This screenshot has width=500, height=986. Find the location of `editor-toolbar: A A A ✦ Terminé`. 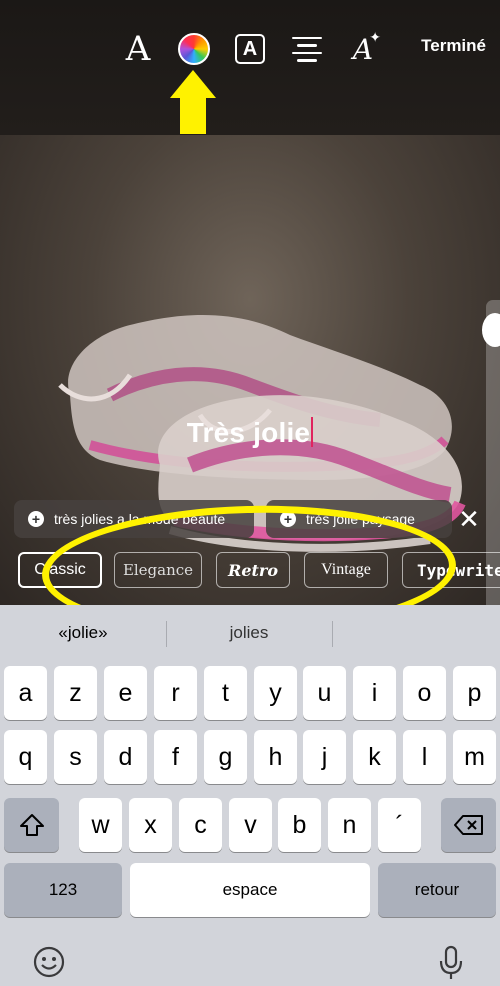

editor-toolbar: A A A ✦ Terminé is located at coordinates (250, 67).